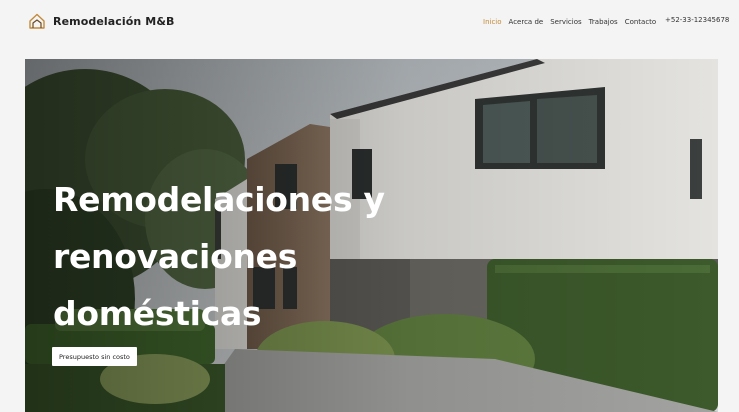  Describe the element at coordinates (526, 22) in the screenshot. I see `nav-link-acerca-de: Acerca de` at that location.